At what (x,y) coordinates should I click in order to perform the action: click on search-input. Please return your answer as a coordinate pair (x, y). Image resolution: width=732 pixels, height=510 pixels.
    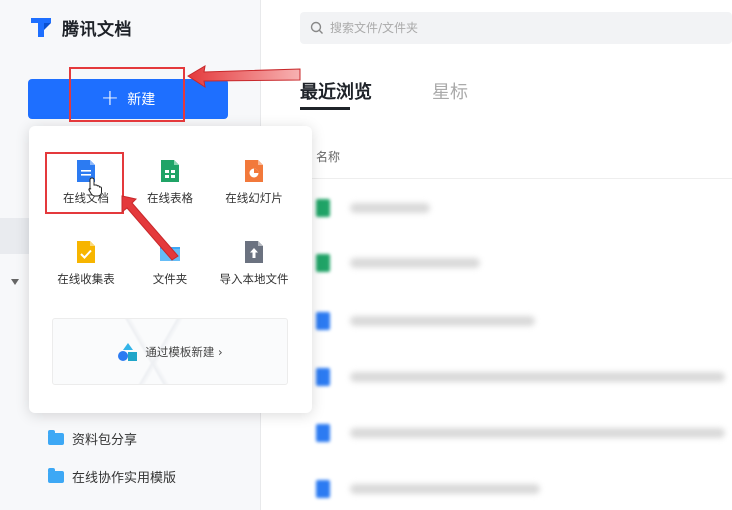
    Looking at the image, I should click on (520, 28).